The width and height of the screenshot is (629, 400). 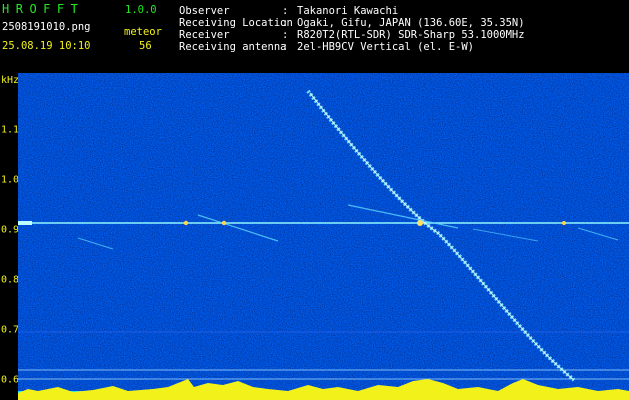 I want to click on y-tick: 0.8, so click(x=10, y=280).